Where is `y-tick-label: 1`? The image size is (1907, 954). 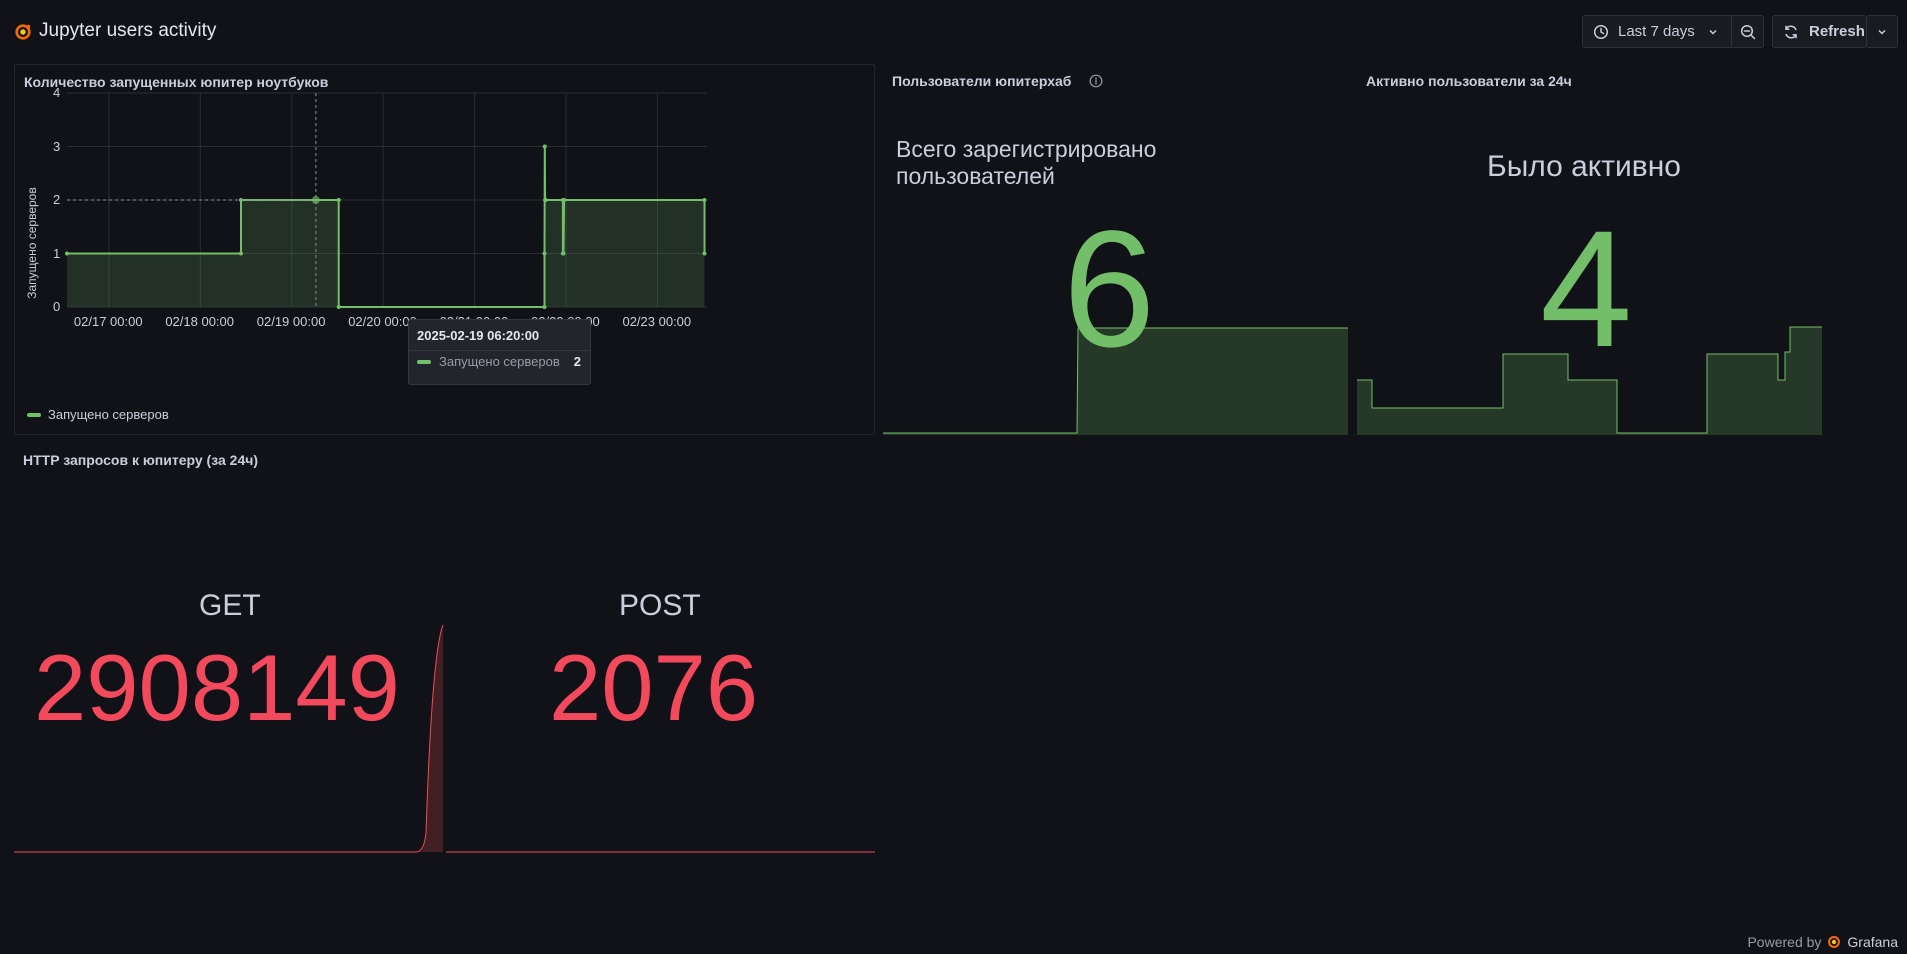
y-tick-label: 1 is located at coordinates (57, 253).